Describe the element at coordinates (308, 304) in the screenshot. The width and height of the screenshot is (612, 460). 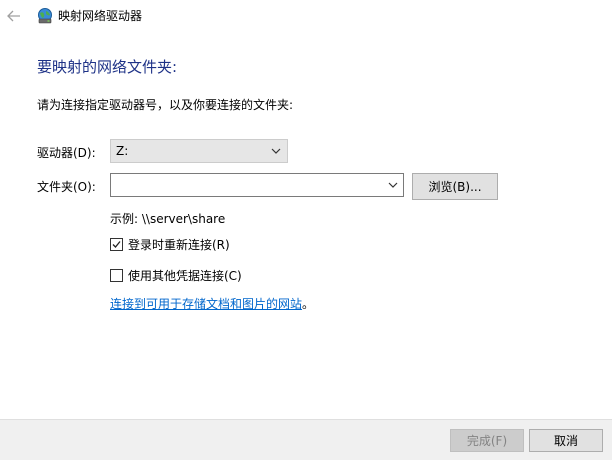
I see `link-suffix: 。` at that location.